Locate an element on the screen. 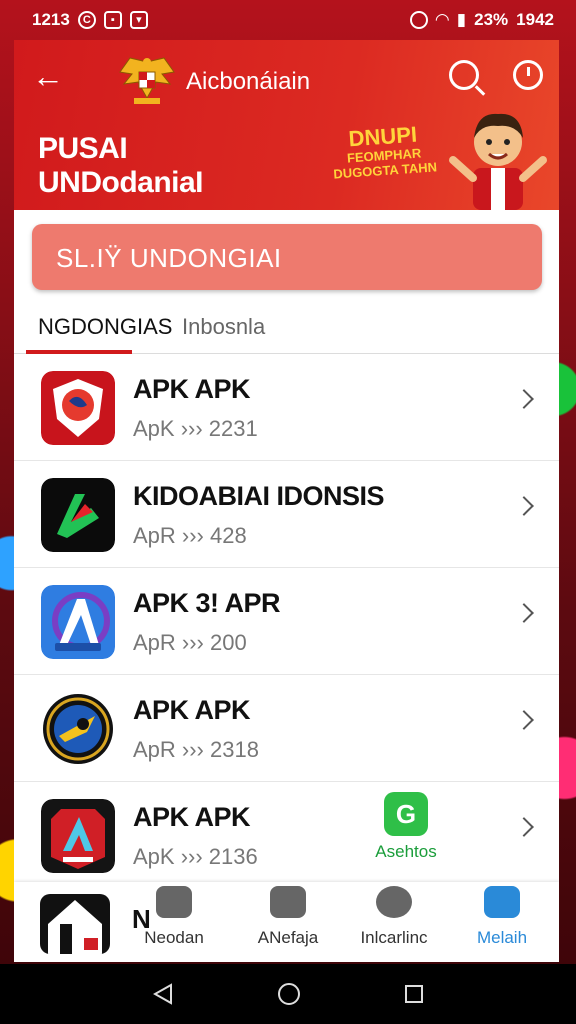 Image resolution: width=576 pixels, height=1024 pixels. status-time: 1213 is located at coordinates (51, 19).